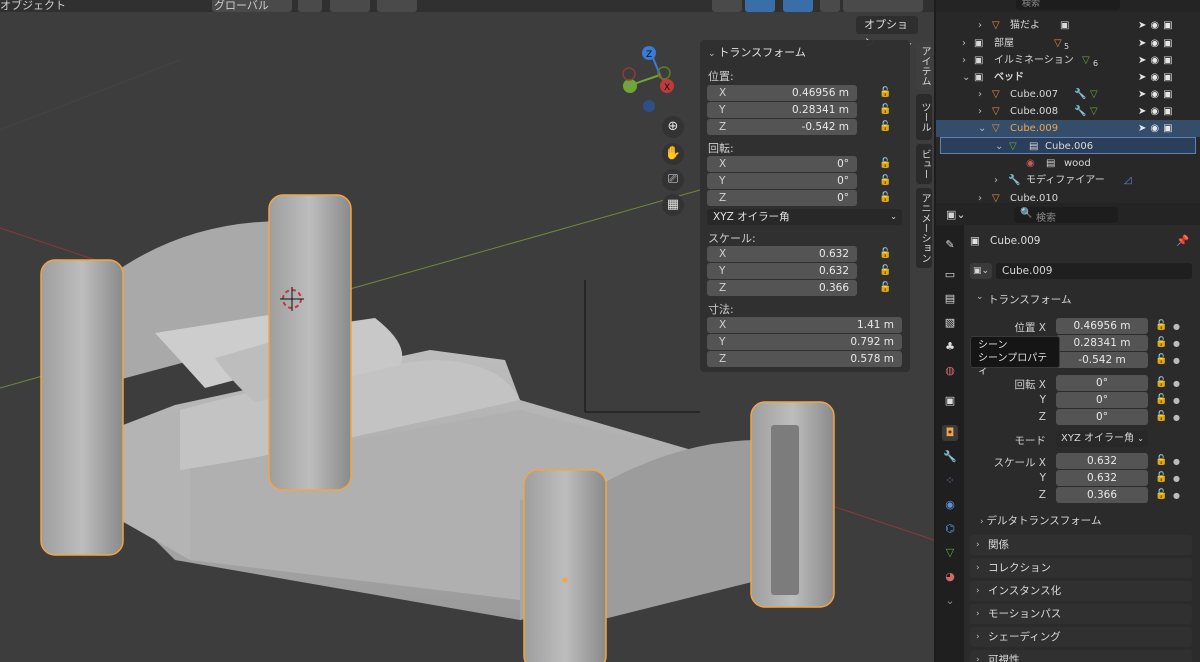  Describe the element at coordinates (1068, 60) in the screenshot. I see `outliner-row: › ▣ イルミネーション ▽ 6 ➤◉▣` at that location.